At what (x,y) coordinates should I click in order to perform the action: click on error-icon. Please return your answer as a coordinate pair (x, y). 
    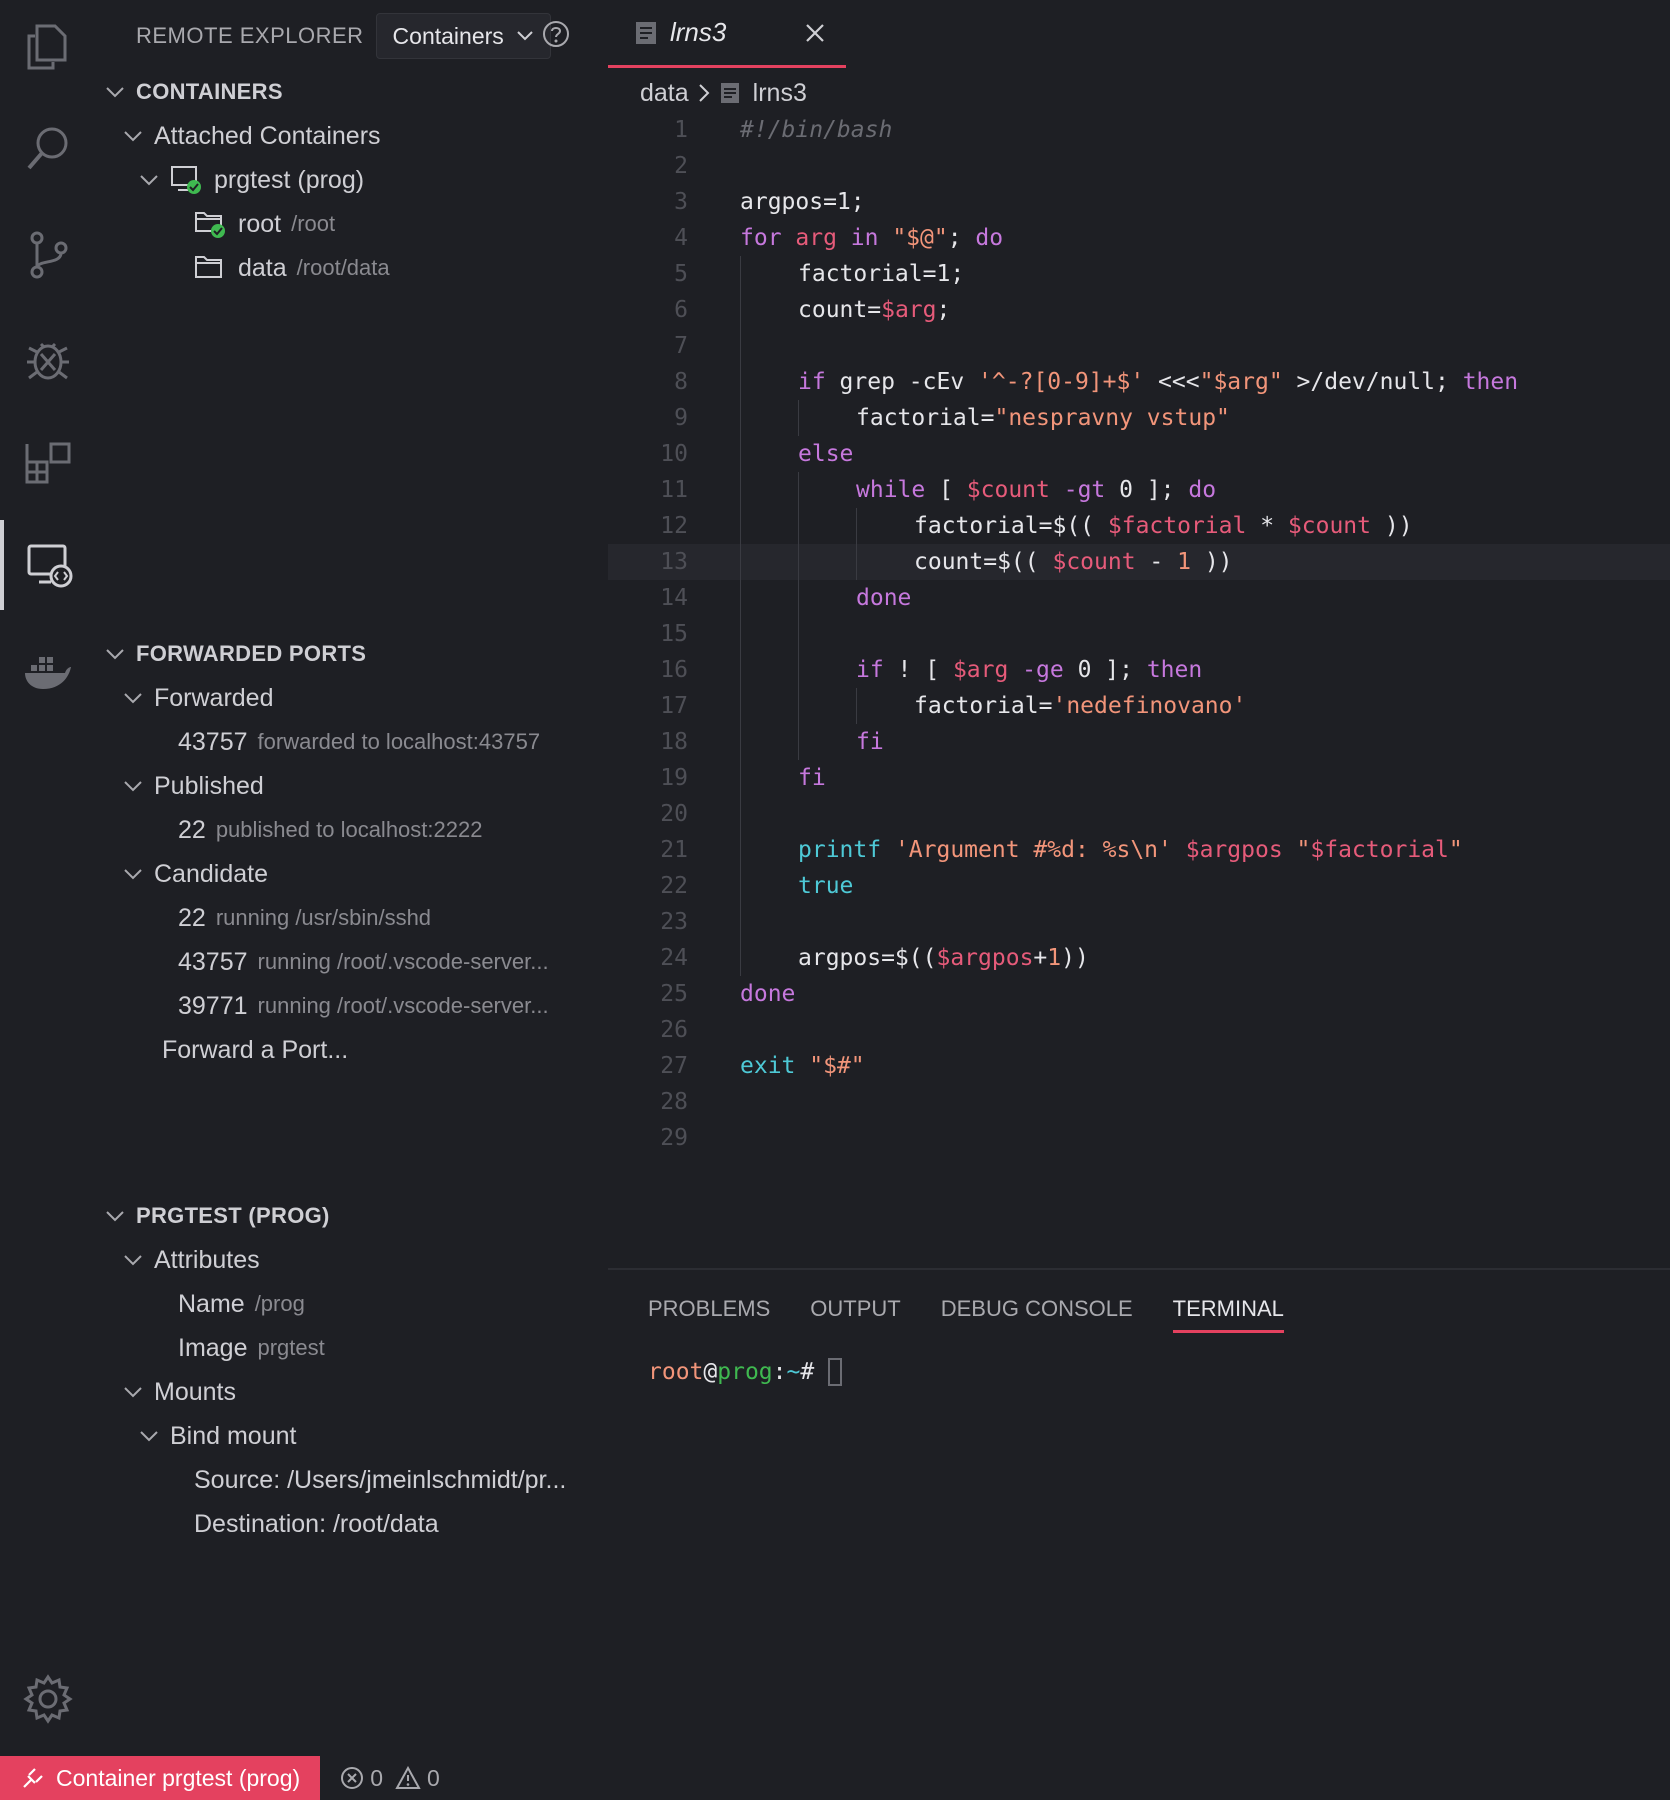
    Looking at the image, I should click on (352, 1778).